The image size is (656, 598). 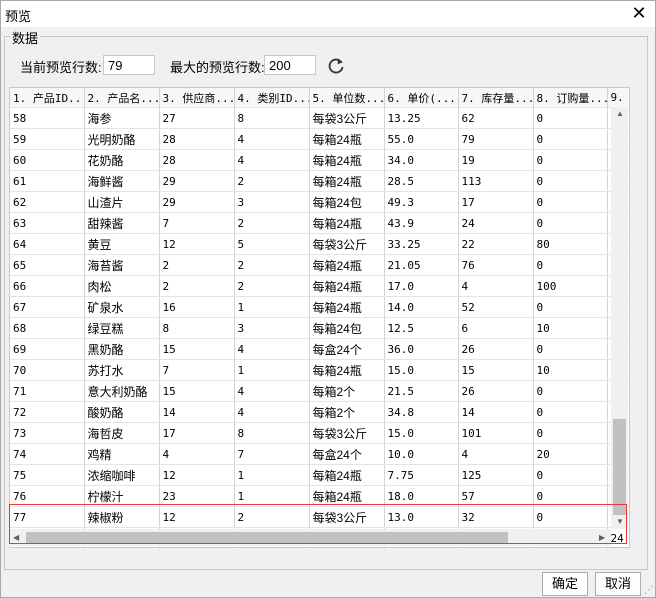 I want to click on table-cell: 苏打水, so click(x=122, y=370).